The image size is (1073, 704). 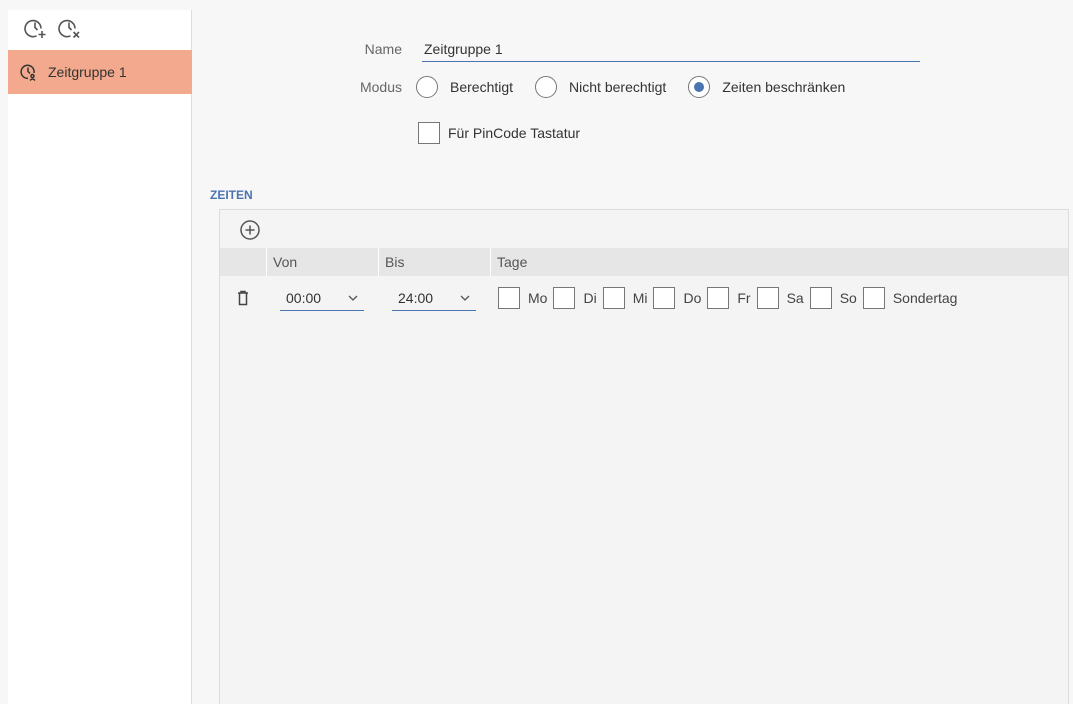 I want to click on radio-label: Zeiten beschränken, so click(x=784, y=87).